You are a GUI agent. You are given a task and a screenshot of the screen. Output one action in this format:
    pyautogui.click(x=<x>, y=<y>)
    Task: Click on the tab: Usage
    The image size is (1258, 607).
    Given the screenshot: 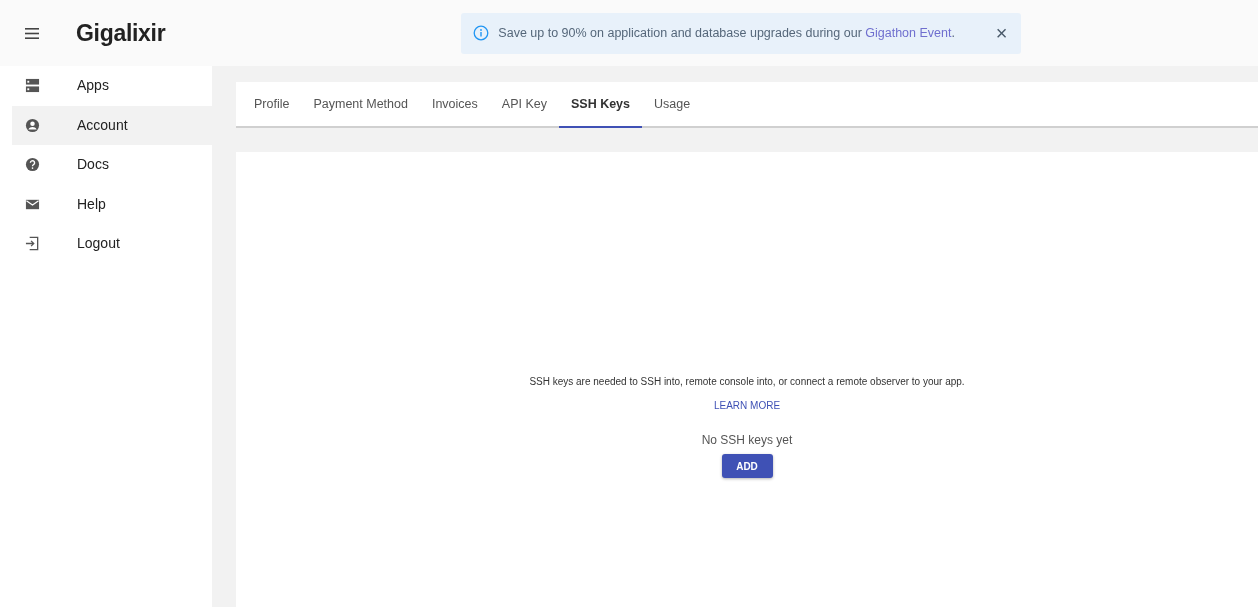 What is the action you would take?
    pyautogui.click(x=672, y=104)
    